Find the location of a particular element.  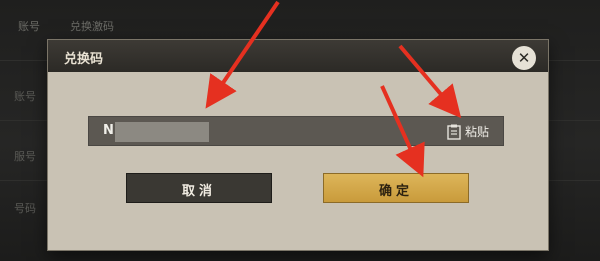

input-value: N is located at coordinates (108, 130).